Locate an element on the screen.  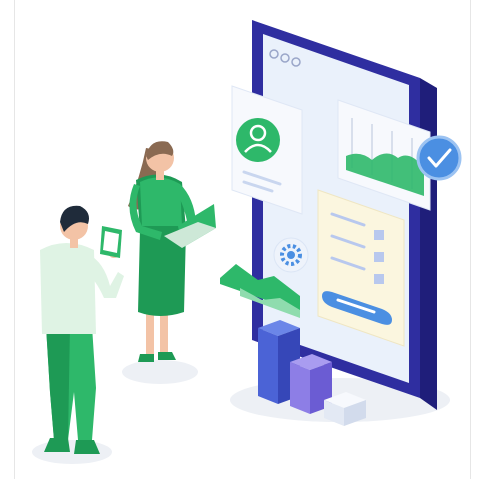
man-figure is located at coordinates (82, 329).